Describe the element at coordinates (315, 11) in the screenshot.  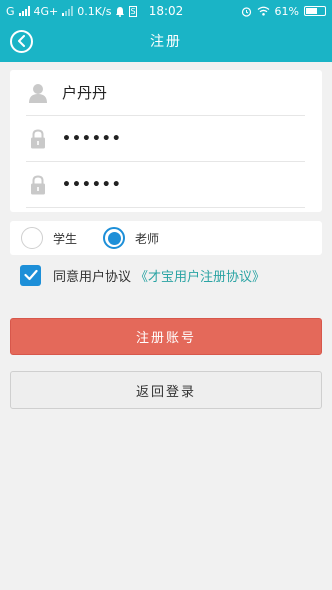
I see `battery-icon` at that location.